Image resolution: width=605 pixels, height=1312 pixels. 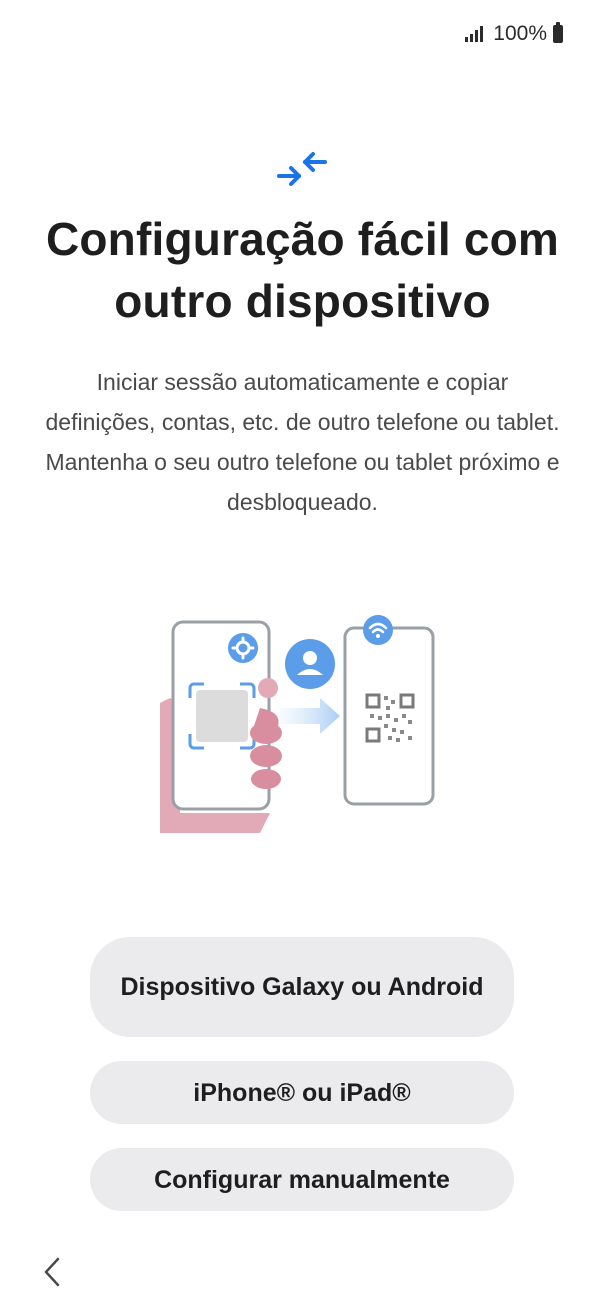 I want to click on transfer-arrows-icon, so click(x=303, y=170).